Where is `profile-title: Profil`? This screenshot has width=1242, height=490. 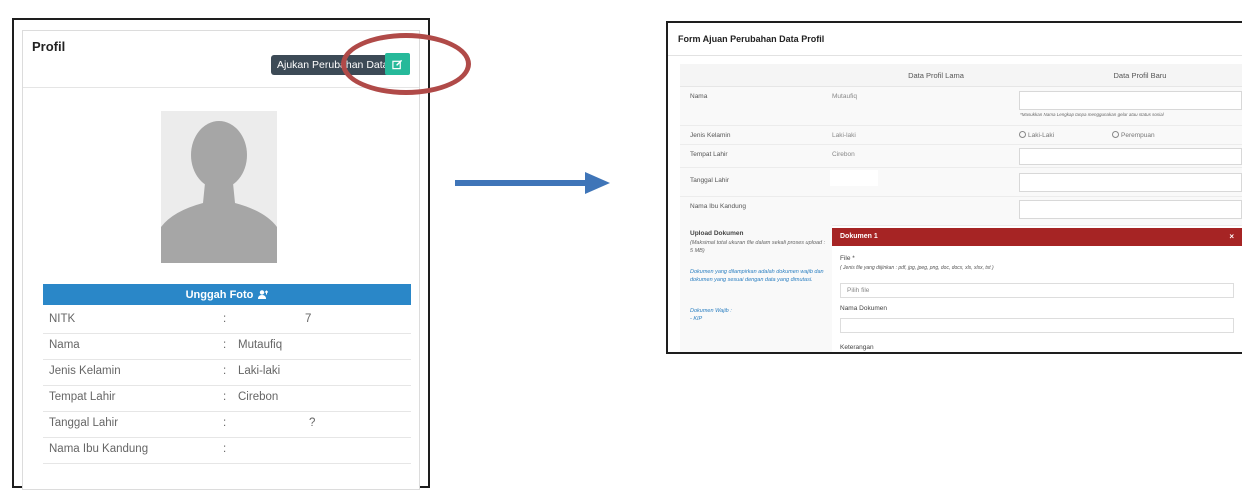
profile-title: Profil is located at coordinates (49, 46).